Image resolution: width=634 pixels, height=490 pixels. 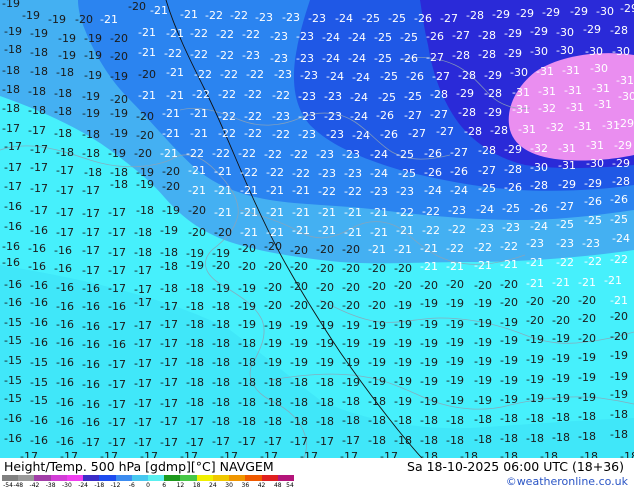 What do you see at coordinates (99, 485) in the screenshot?
I see `colorbar-tick: -18` at bounding box center [99, 485].